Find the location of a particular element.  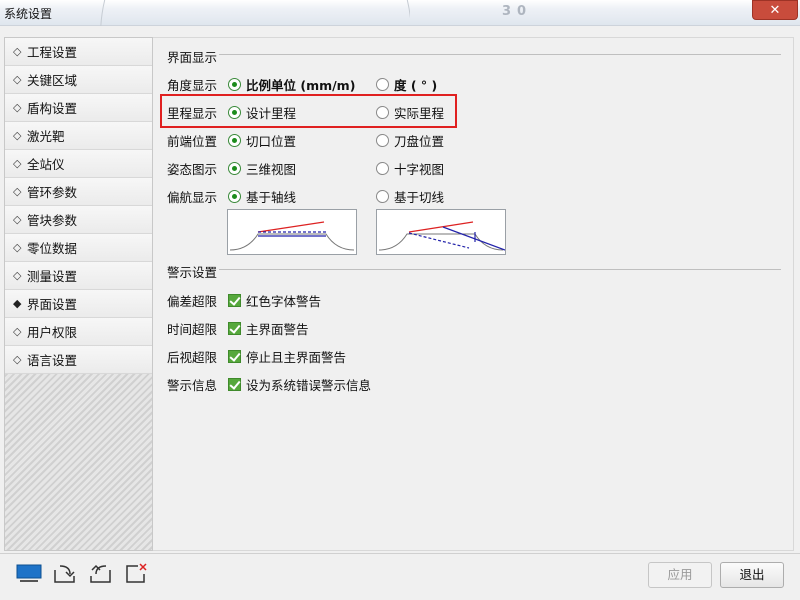

option-label: 刀盘位置 is located at coordinates (419, 141).